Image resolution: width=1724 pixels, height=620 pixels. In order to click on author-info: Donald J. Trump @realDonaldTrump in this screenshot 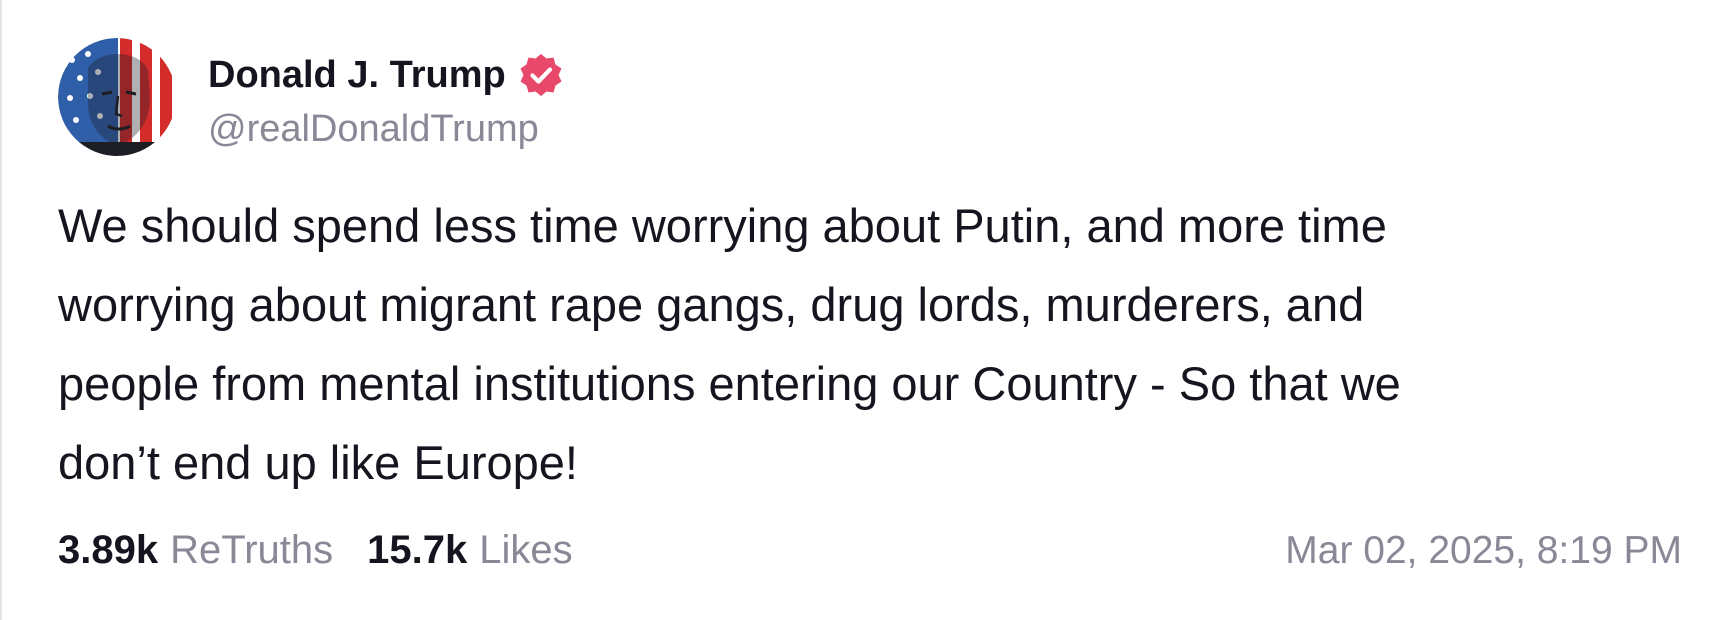, I will do `click(386, 100)`.